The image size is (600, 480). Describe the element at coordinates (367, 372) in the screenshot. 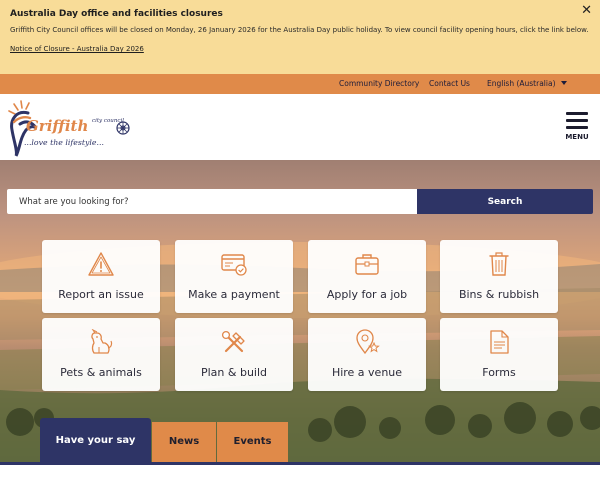

I see `tile-label: Hire a venue` at that location.